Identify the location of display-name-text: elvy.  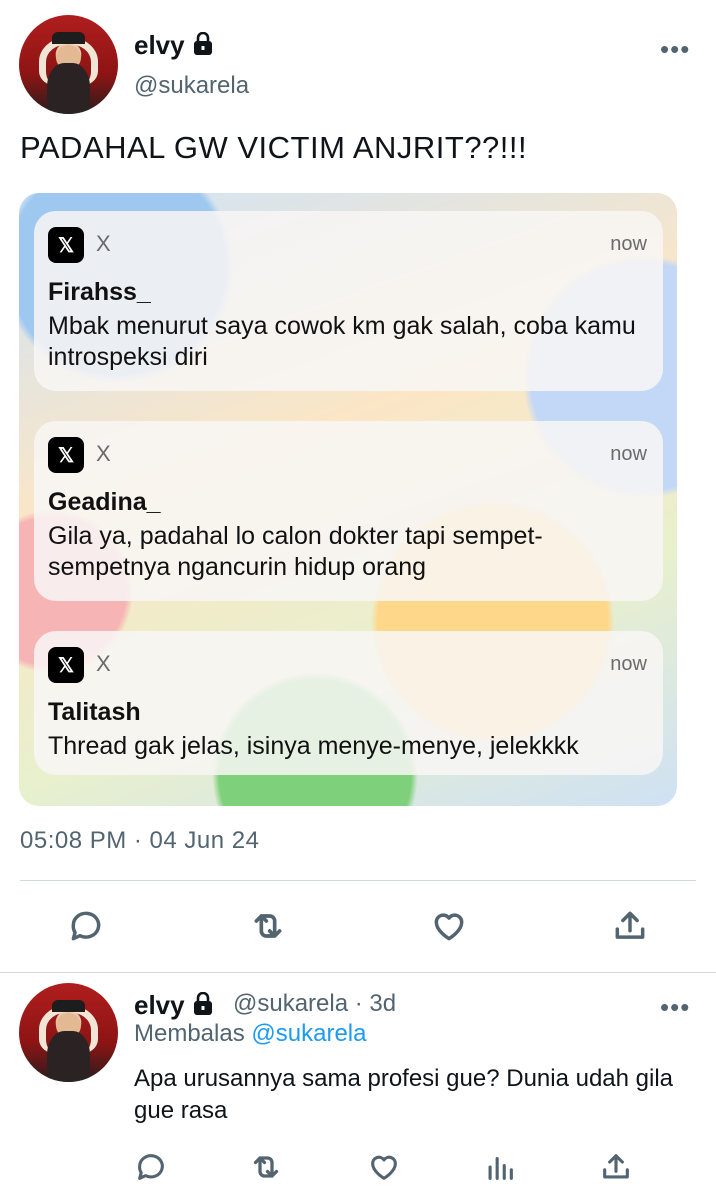
(159, 45).